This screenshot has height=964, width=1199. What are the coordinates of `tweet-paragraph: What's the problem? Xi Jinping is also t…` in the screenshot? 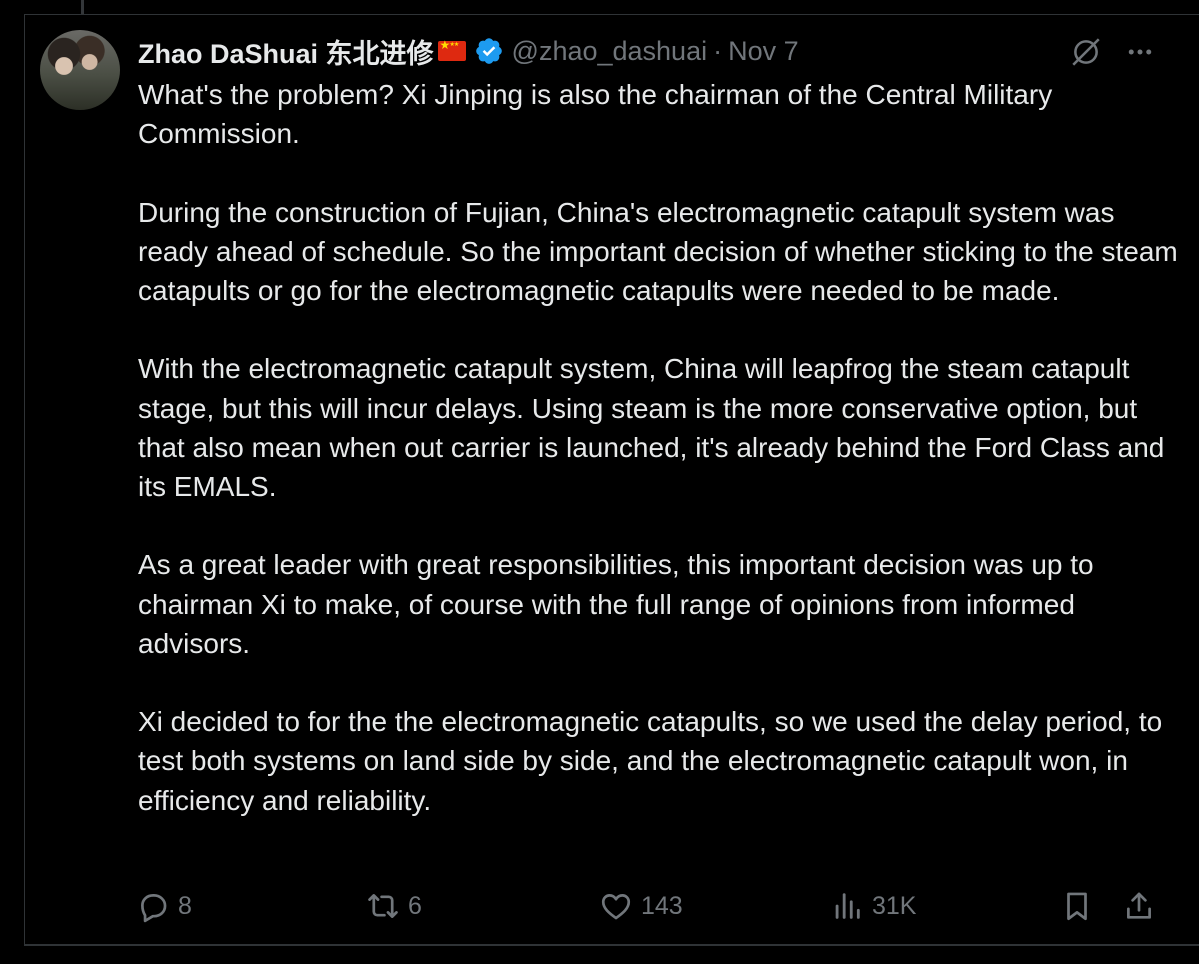 It's located at (595, 114).